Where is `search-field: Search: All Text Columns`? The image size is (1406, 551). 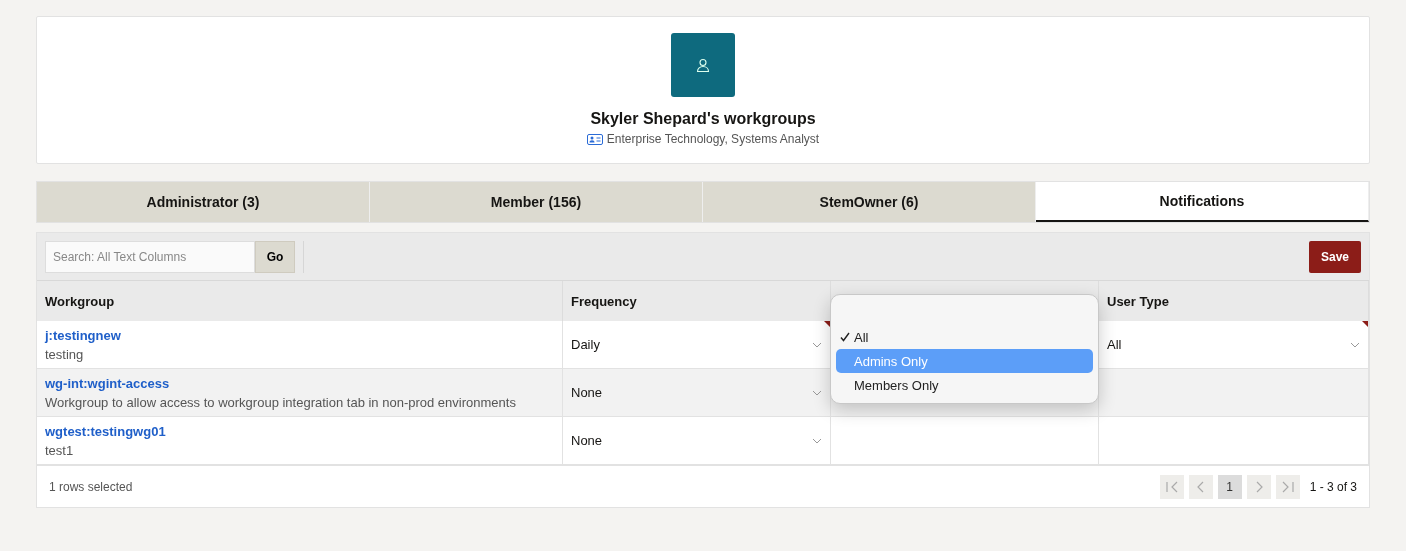 search-field: Search: All Text Columns is located at coordinates (150, 256).